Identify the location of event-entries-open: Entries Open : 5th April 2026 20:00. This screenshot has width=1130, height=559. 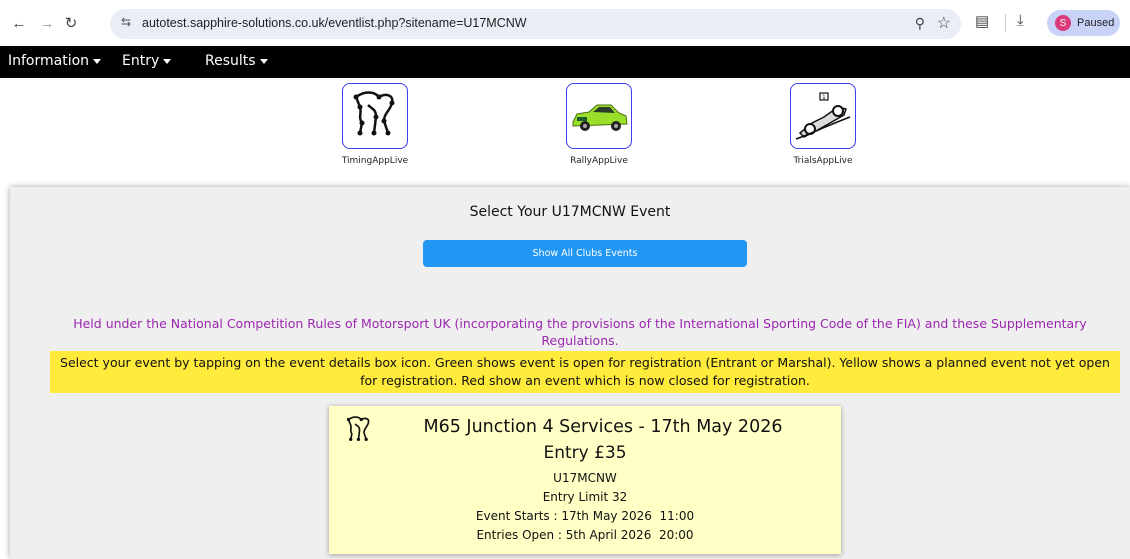
(585, 535).